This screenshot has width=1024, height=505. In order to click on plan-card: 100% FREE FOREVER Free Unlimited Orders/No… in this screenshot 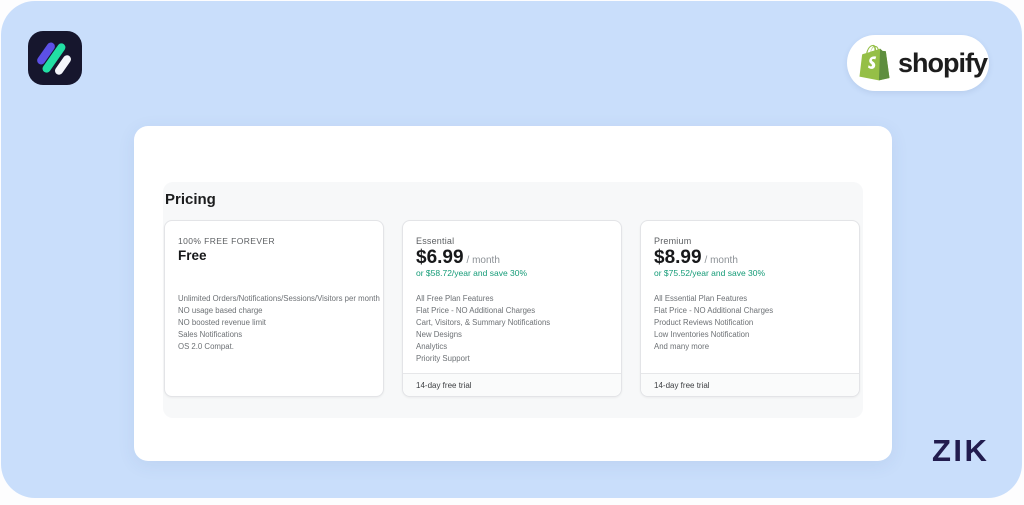, I will do `click(274, 308)`.